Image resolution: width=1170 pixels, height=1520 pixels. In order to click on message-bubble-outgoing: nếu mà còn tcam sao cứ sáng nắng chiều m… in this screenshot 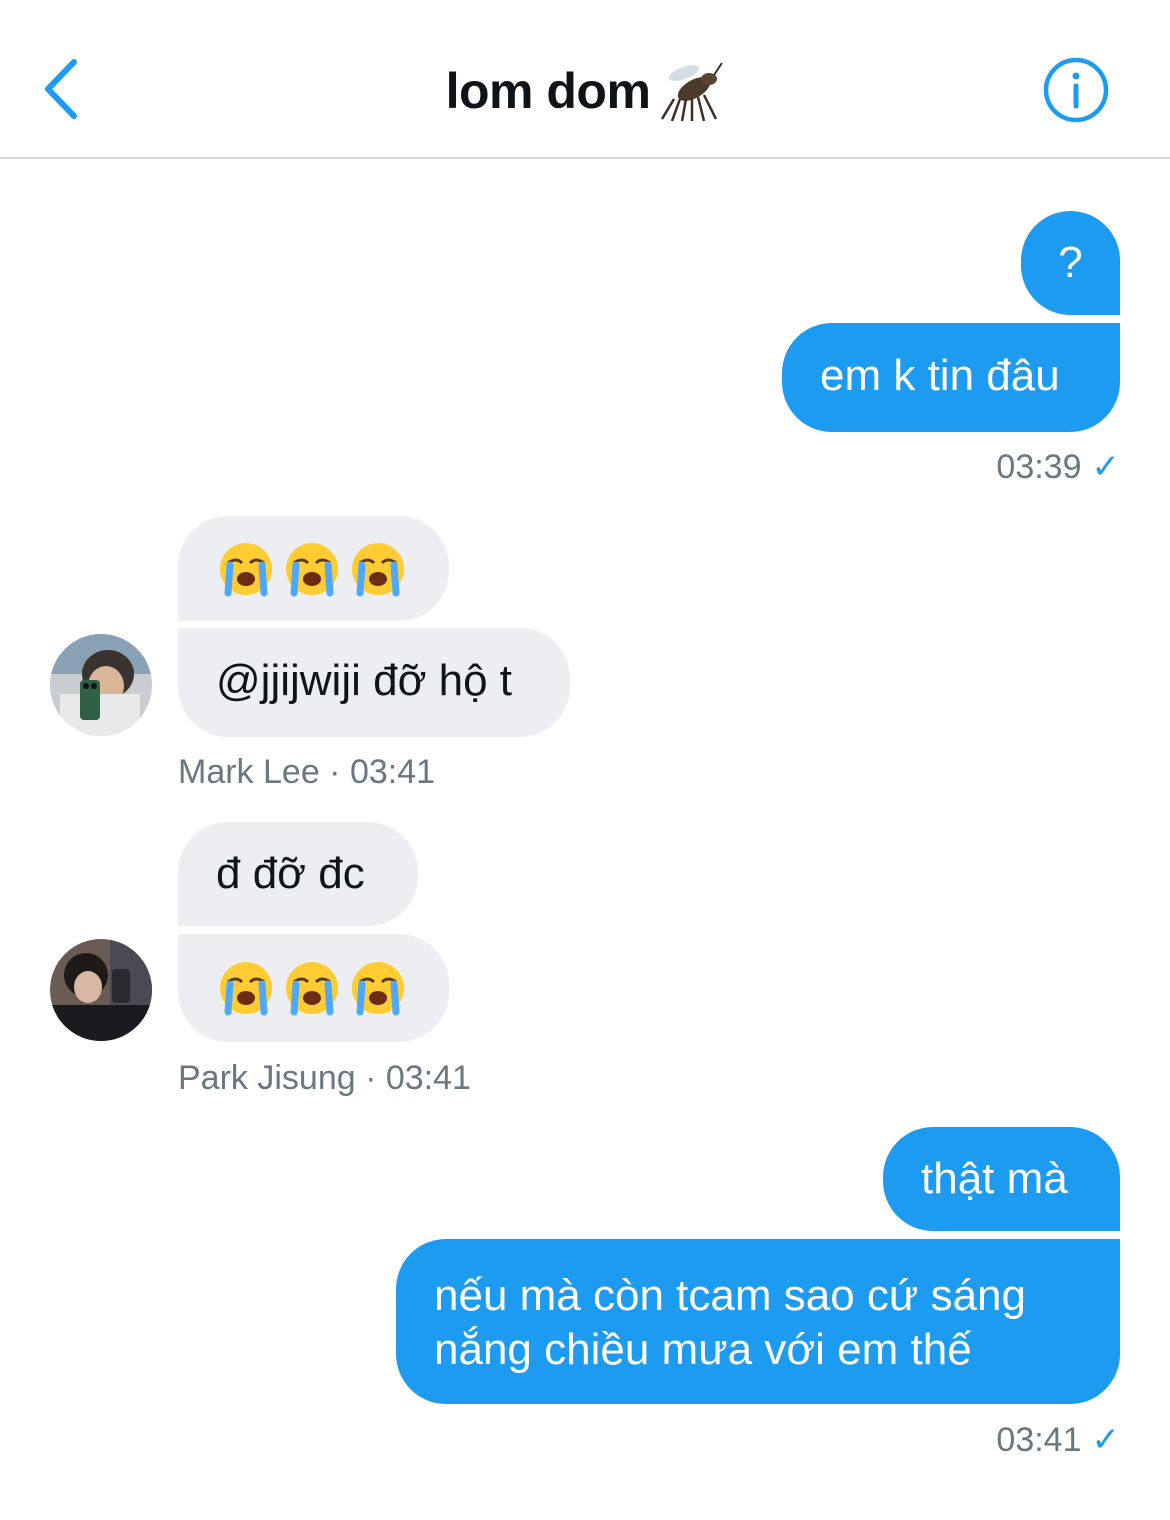, I will do `click(758, 1321)`.